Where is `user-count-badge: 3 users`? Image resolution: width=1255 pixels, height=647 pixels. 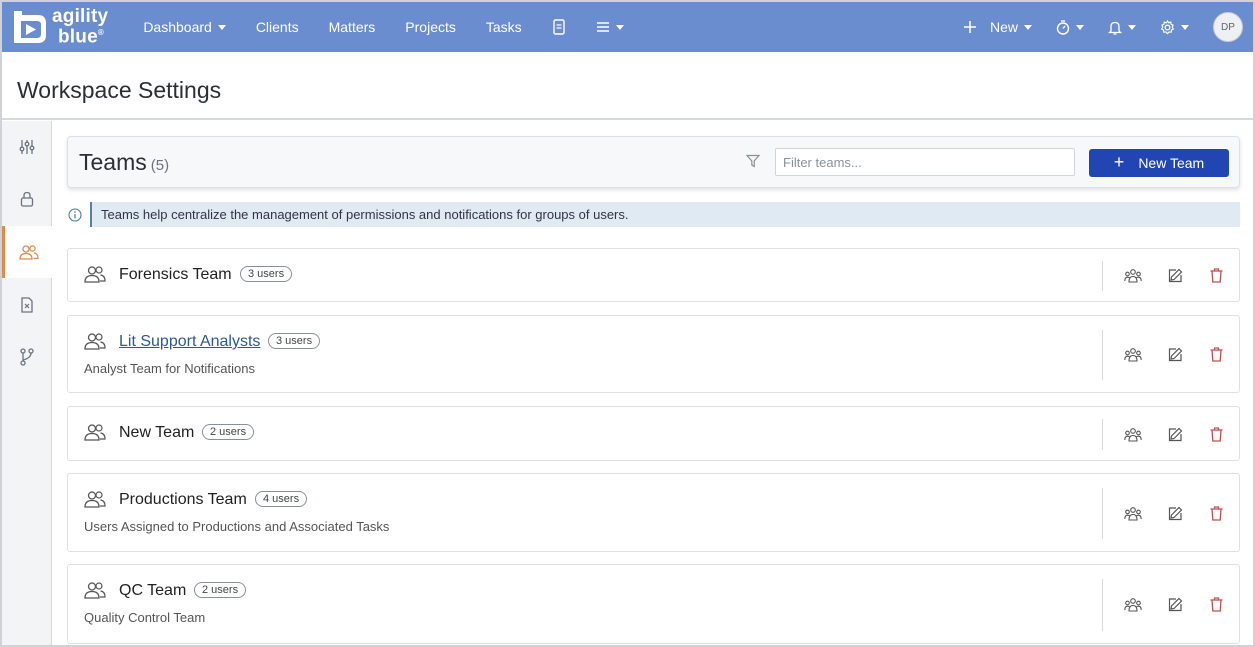 user-count-badge: 3 users is located at coordinates (266, 274).